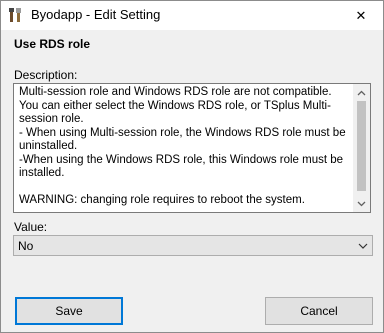  What do you see at coordinates (46, 75) in the screenshot?
I see `description-label: Description:` at bounding box center [46, 75].